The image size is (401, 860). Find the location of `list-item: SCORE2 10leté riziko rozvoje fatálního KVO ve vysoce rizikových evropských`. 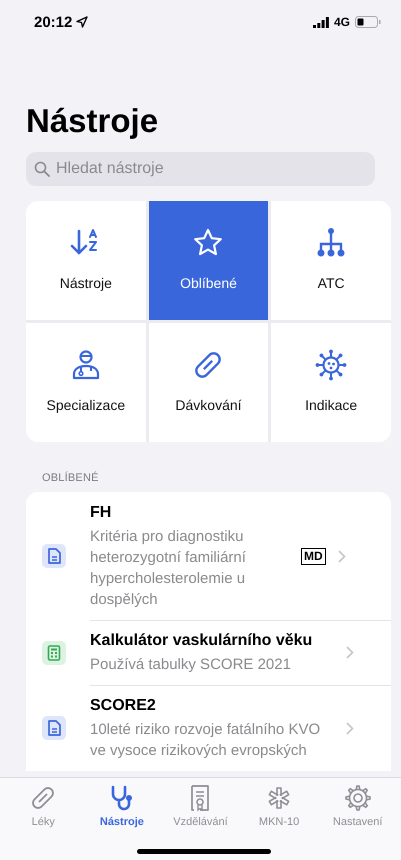

list-item: SCORE2 10leté riziko rozvoje fatálního KVO ve vysoce rizikových evropských is located at coordinates (208, 728).